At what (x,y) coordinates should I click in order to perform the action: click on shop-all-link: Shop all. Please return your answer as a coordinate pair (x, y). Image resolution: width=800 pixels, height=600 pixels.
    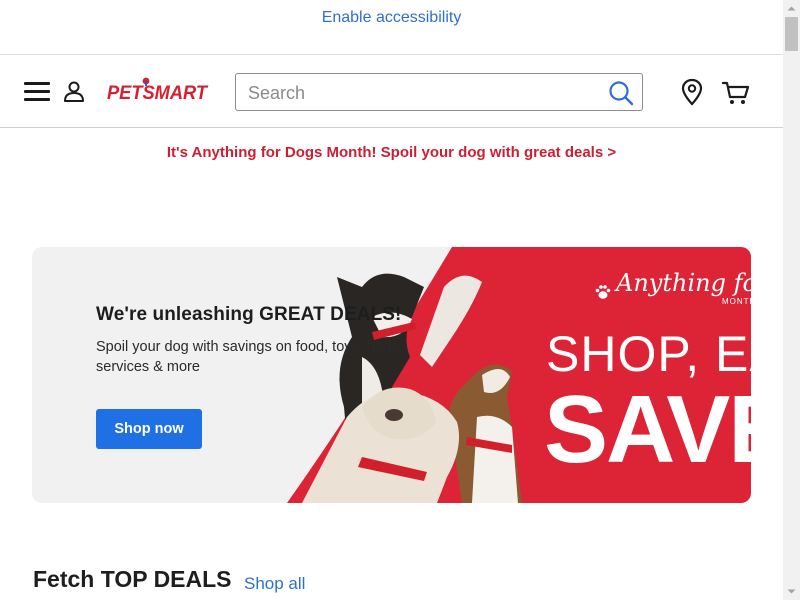
    Looking at the image, I should click on (274, 584).